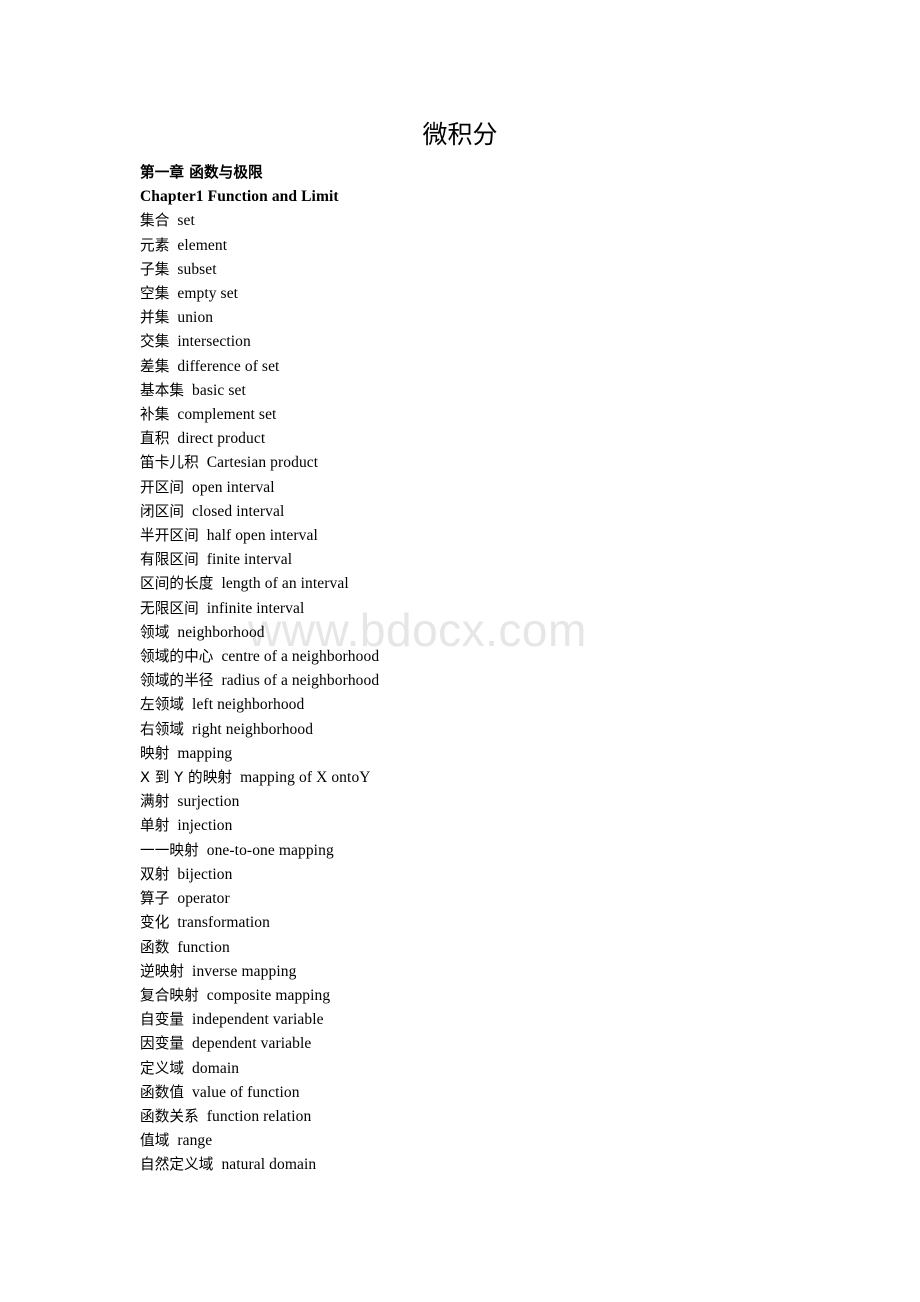 This screenshot has width=920, height=1302. Describe the element at coordinates (490, 778) in the screenshot. I see `glossary-row: X 到 Y 的映射 mapping of X ontoY` at that location.